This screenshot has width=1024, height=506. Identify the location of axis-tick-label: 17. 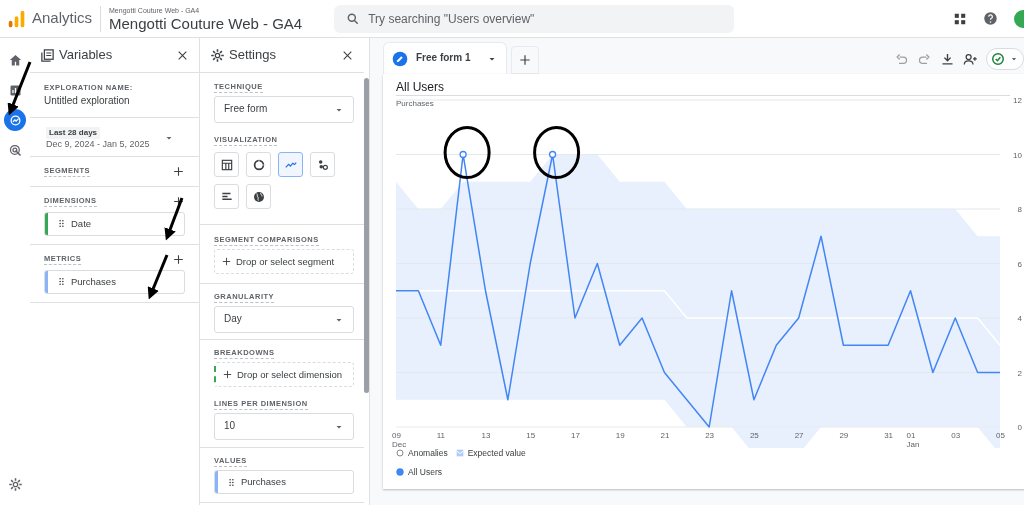
(575, 435).